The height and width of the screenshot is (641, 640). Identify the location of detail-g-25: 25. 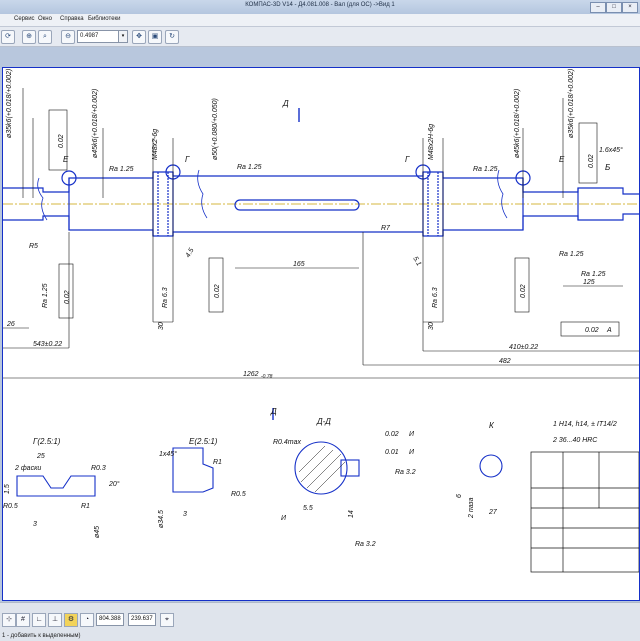
(40, 456).